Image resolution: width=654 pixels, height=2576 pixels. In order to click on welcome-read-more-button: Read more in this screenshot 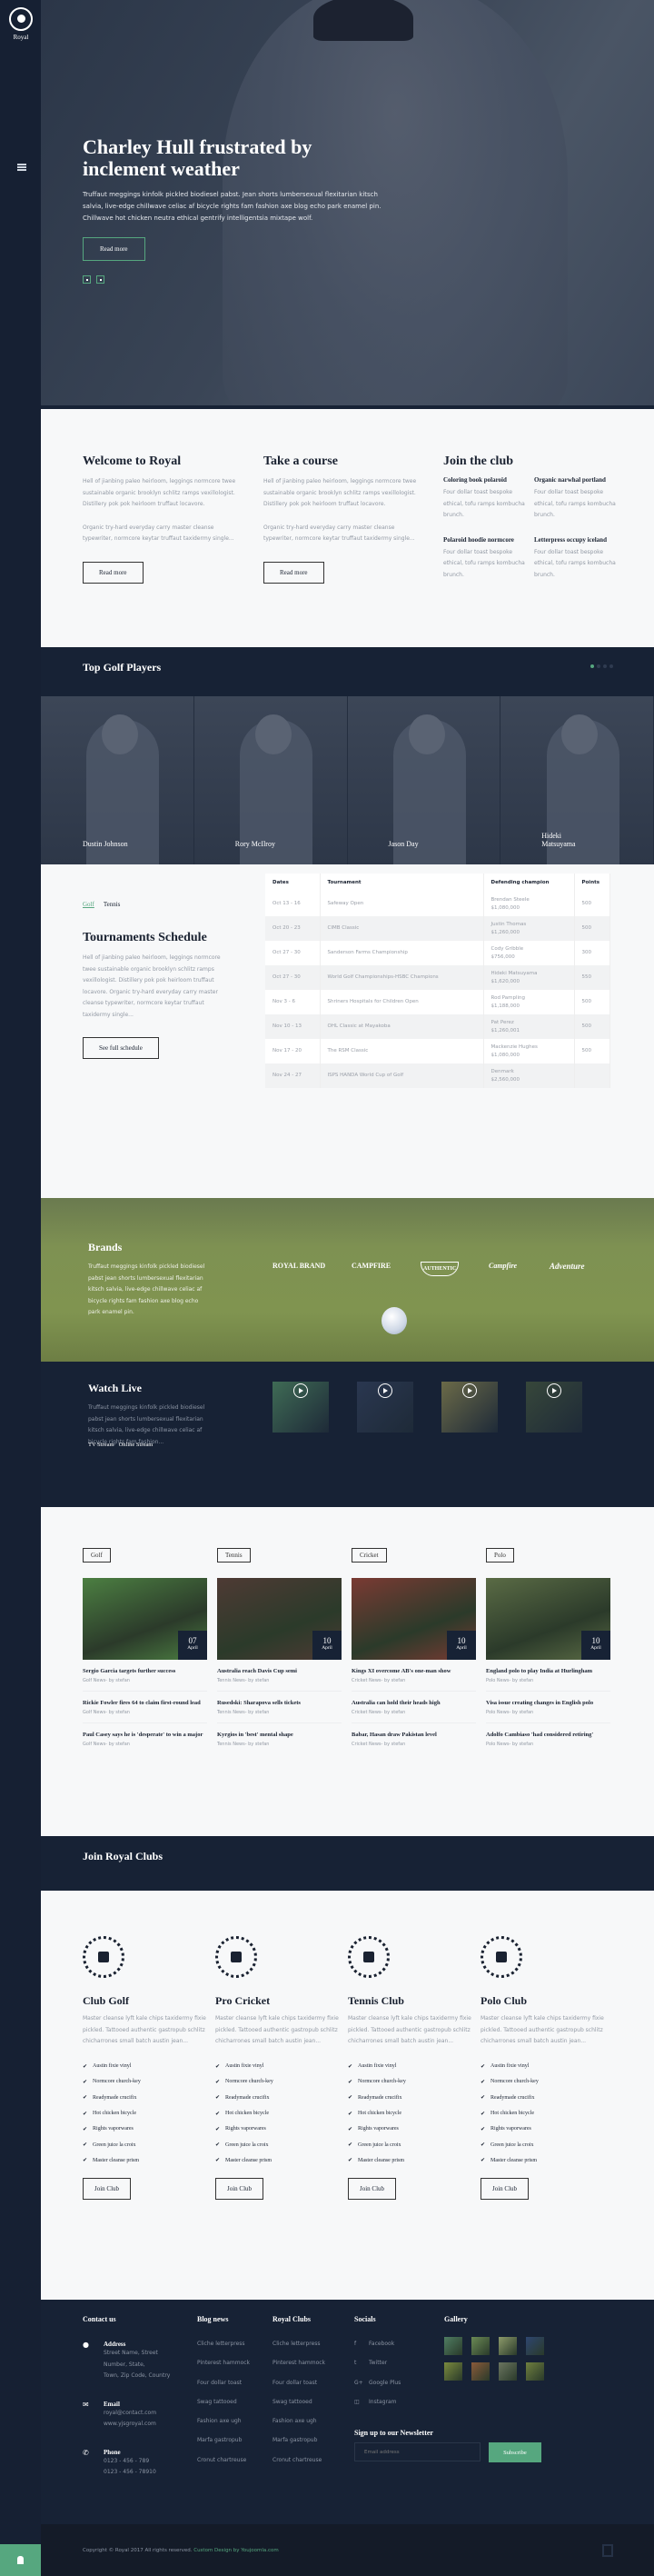, I will do `click(114, 572)`.